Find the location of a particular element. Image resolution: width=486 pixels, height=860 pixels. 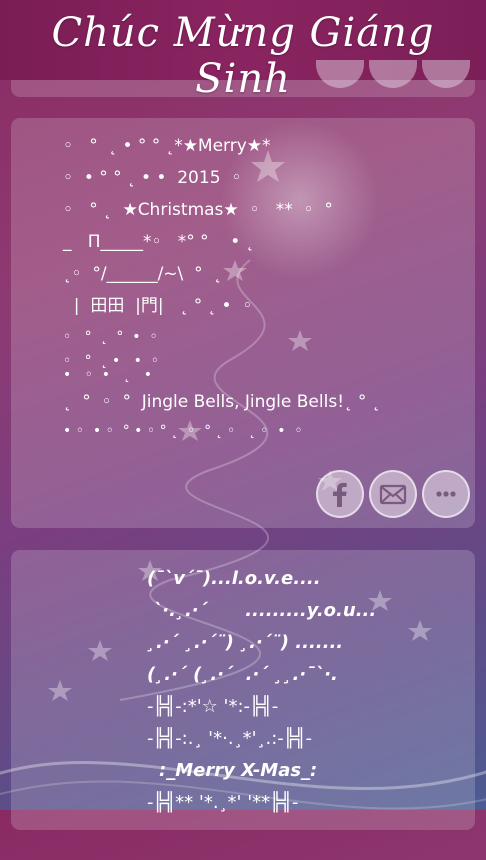

page-title: Chúc Mừng Giáng Sinh is located at coordinates (243, 56).